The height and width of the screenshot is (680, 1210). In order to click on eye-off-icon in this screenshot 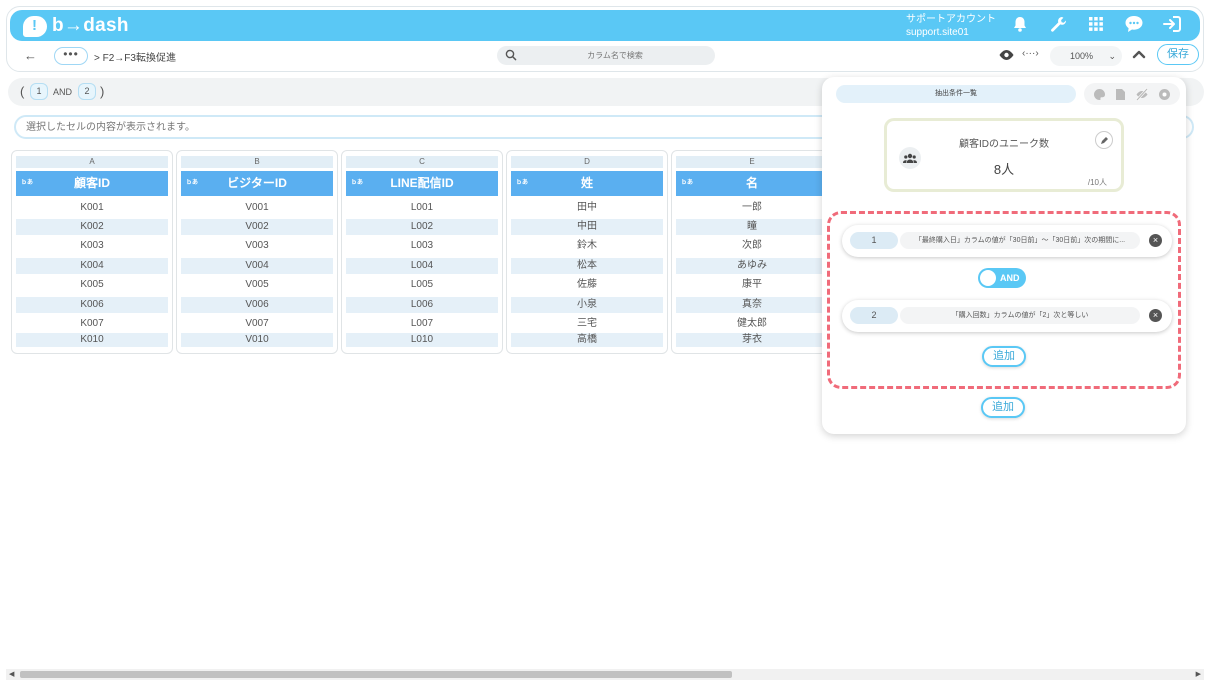, I will do `click(1142, 94)`.